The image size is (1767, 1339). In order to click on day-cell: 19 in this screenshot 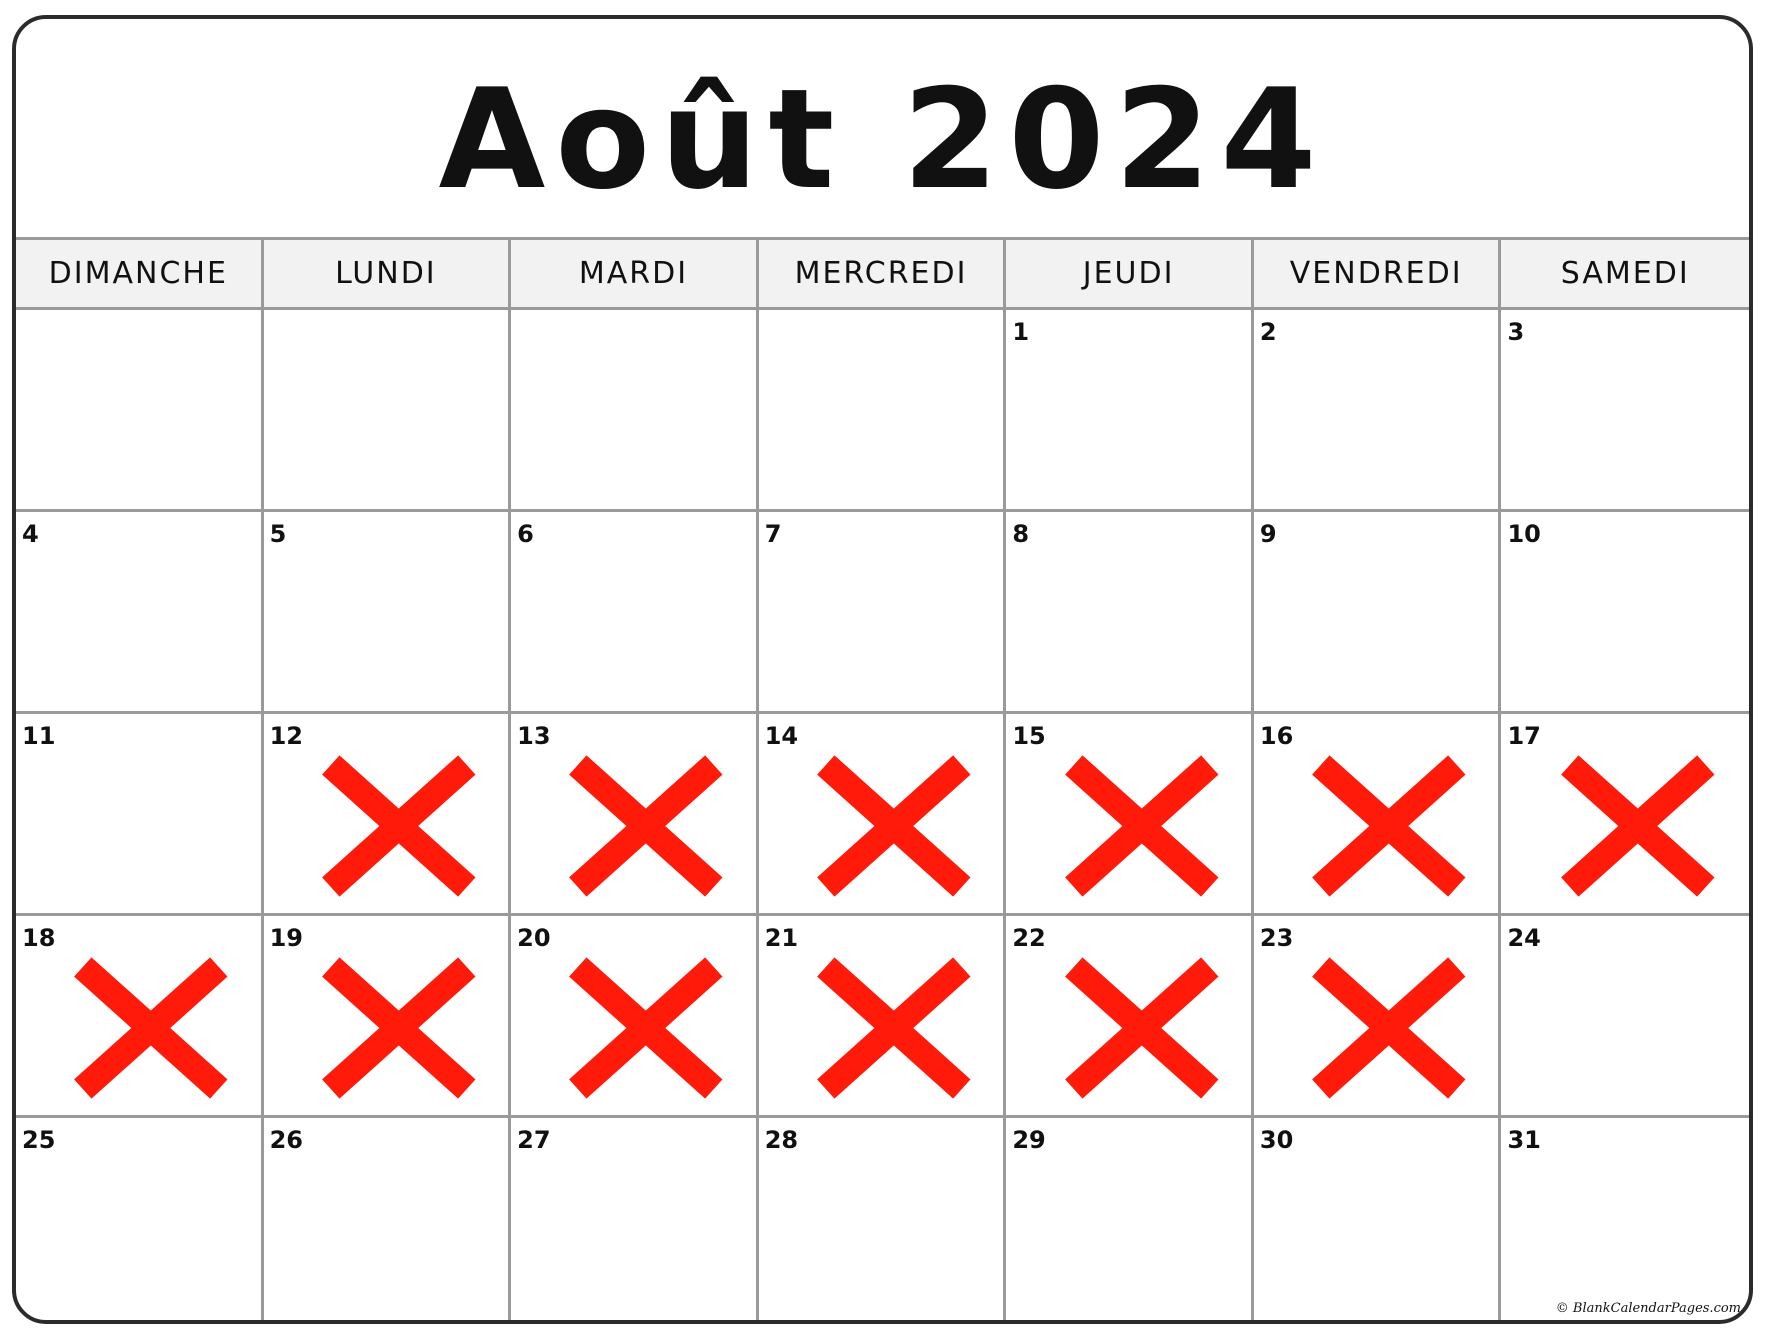, I will do `click(387, 1017)`.